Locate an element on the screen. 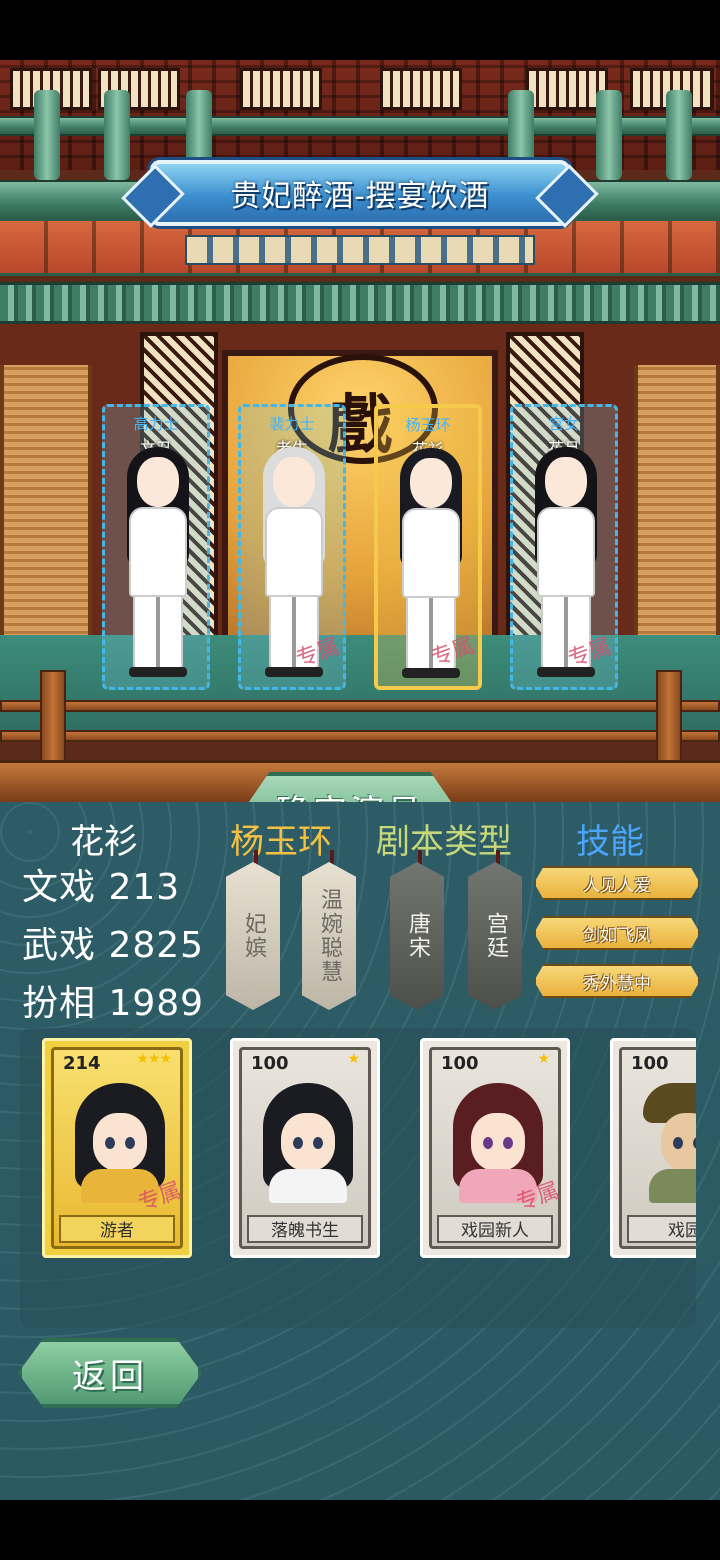 This screenshot has width=720, height=1560. actor-card-1: 214 ★★★ 专属 游者 is located at coordinates (117, 1148).